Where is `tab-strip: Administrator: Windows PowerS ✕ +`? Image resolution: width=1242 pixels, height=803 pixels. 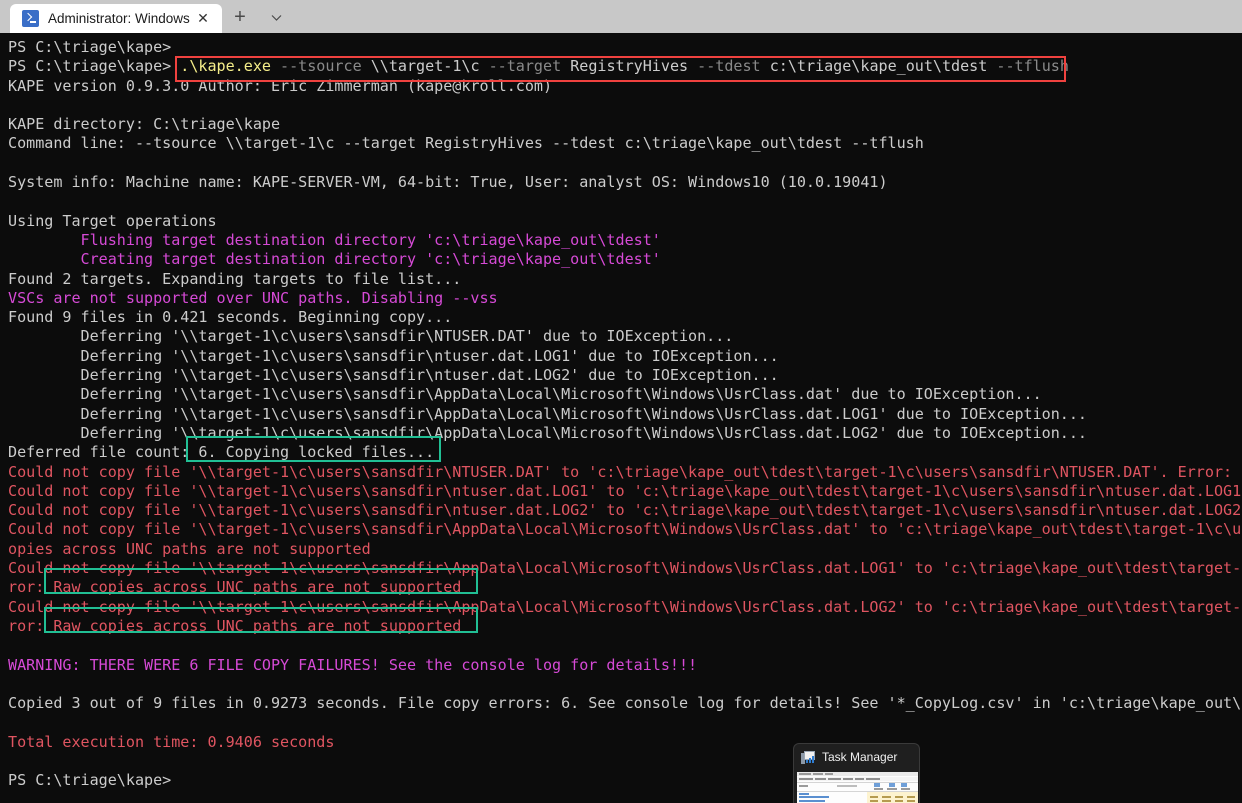
tab-strip: Administrator: Windows PowerS ✕ + is located at coordinates (147, 16).